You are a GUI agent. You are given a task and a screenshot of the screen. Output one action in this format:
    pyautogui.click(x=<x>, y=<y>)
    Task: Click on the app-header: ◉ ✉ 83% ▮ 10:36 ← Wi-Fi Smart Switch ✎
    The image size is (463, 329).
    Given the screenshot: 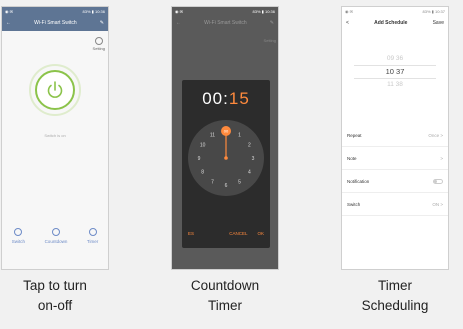 What is the action you would take?
    pyautogui.click(x=55, y=19)
    